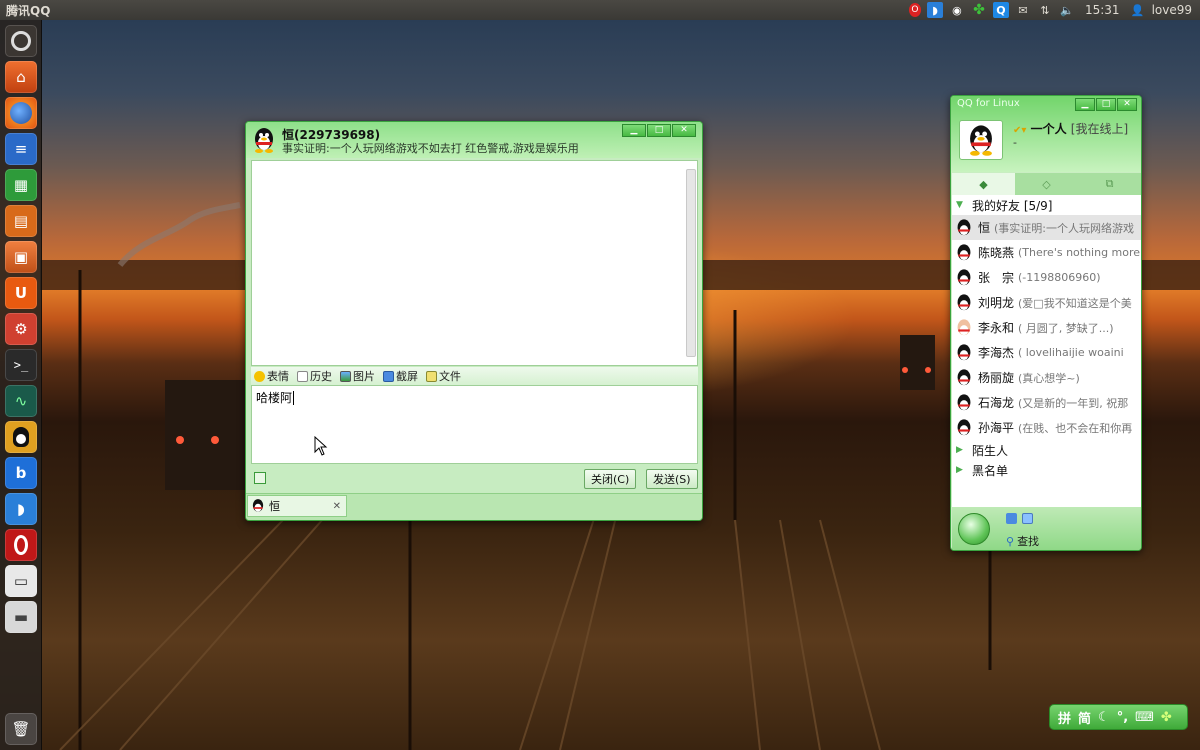 The width and height of the screenshot is (1200, 750). I want to click on clover-icon: ✤, so click(979, 10).